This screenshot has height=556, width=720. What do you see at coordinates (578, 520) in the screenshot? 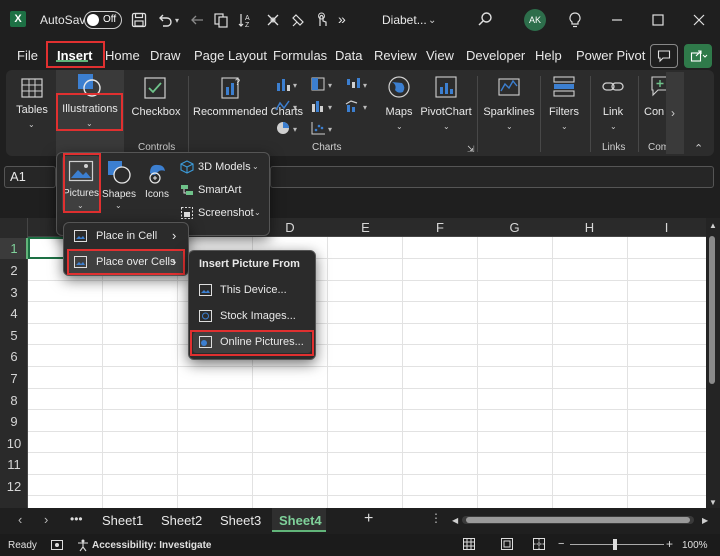
I see `horizontal-scroll-thumb` at bounding box center [578, 520].